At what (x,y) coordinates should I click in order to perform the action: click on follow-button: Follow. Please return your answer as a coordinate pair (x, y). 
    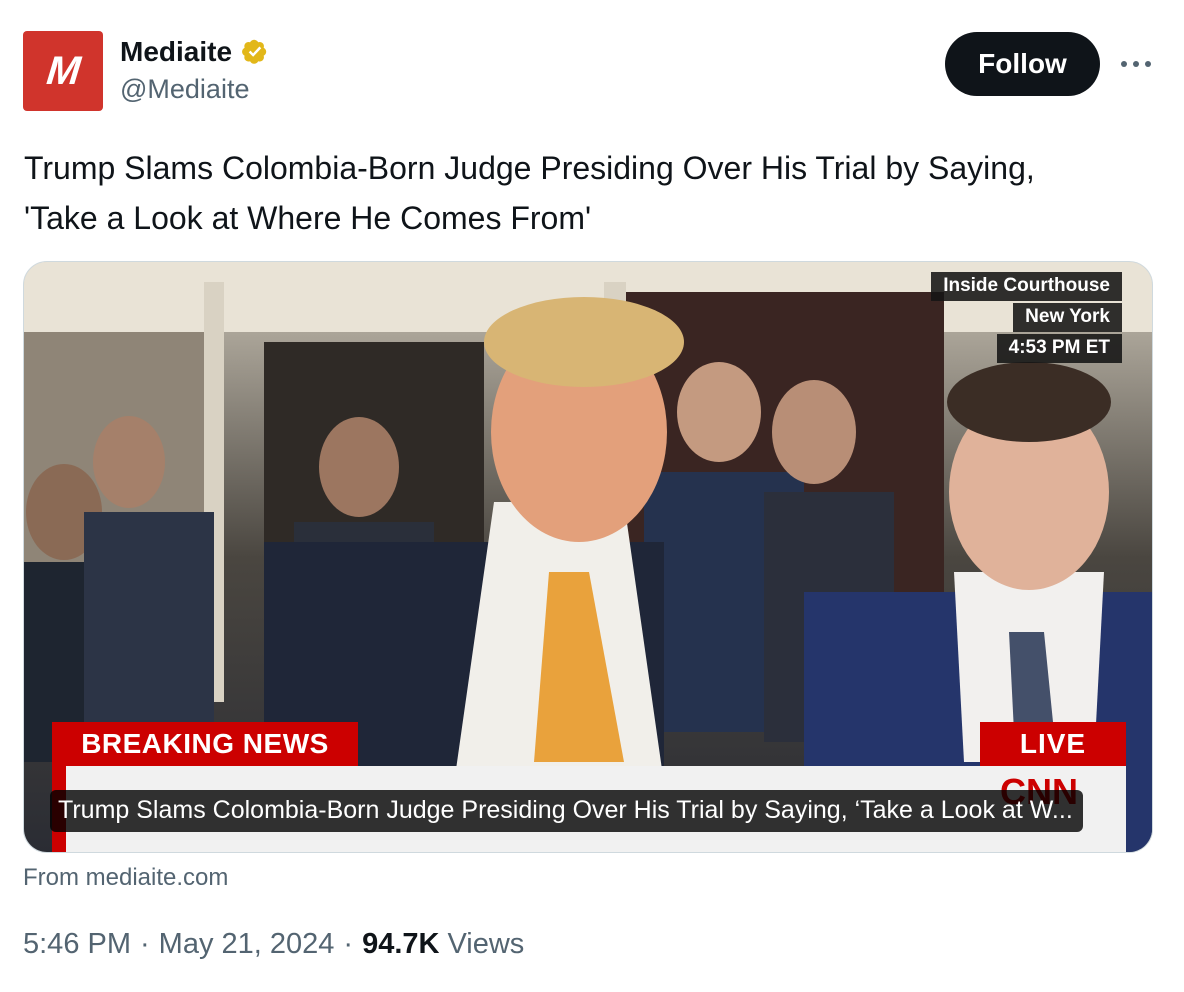
    Looking at the image, I should click on (1022, 64).